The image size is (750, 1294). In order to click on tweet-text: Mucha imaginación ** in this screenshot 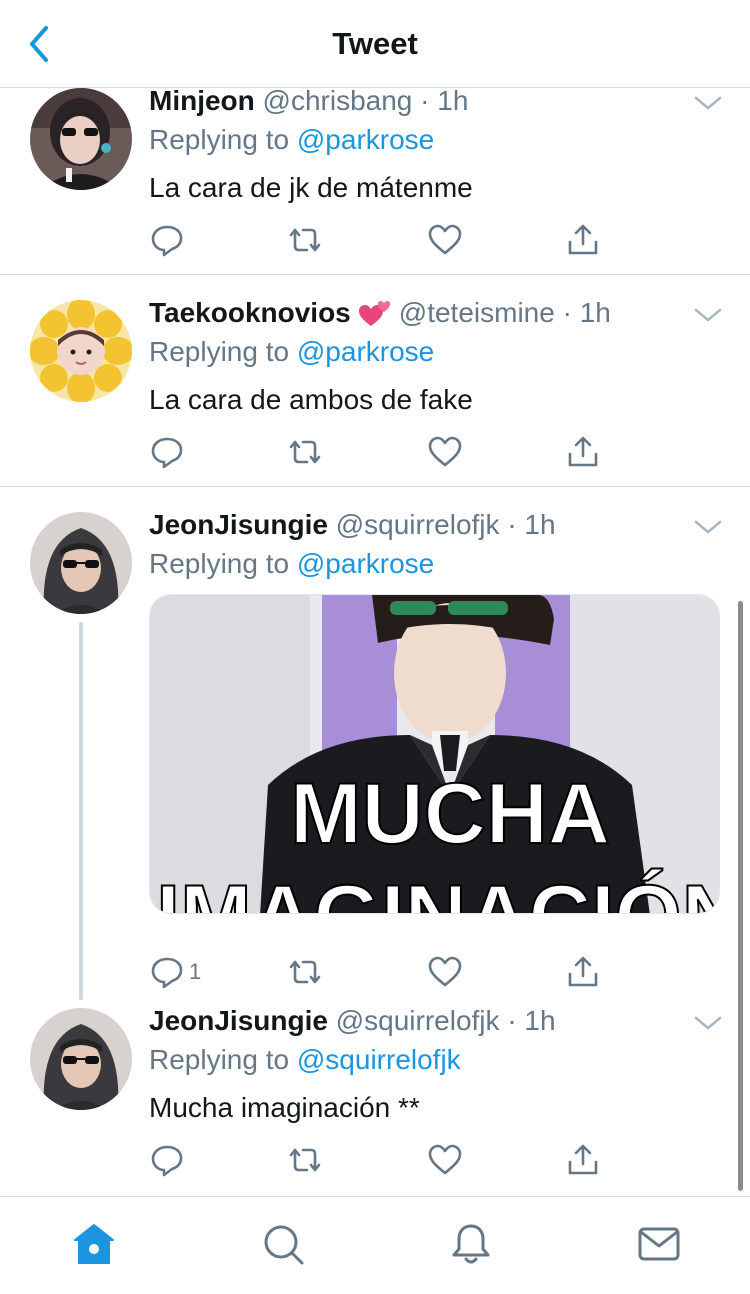, I will do `click(284, 1107)`.